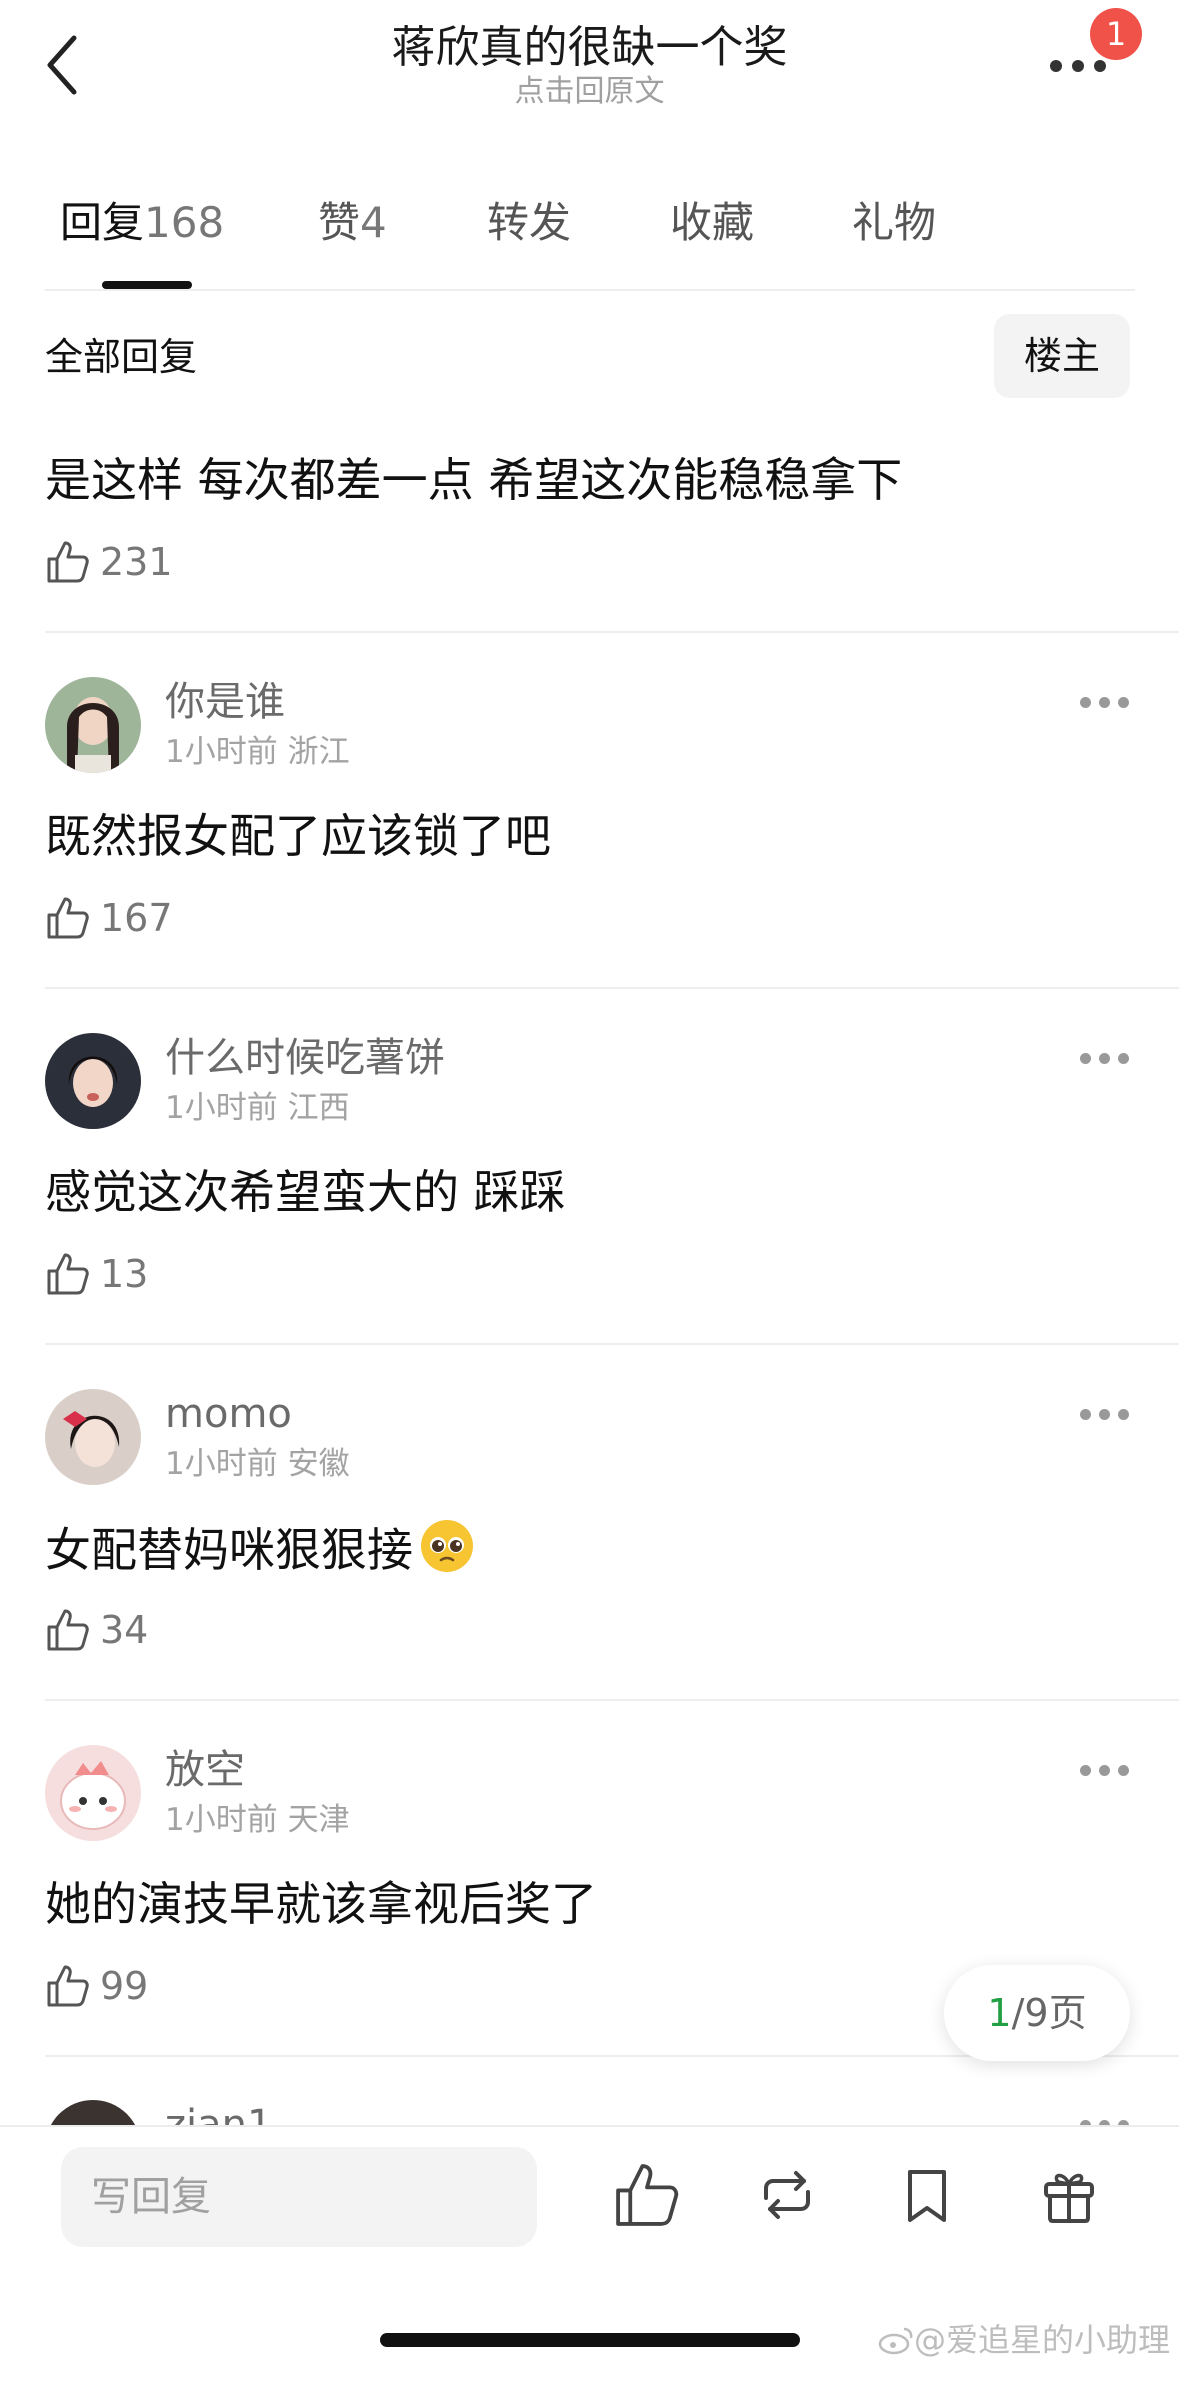  What do you see at coordinates (305, 1192) in the screenshot?
I see `comment-text: 感觉这次希望蛮大的 踩踩` at bounding box center [305, 1192].